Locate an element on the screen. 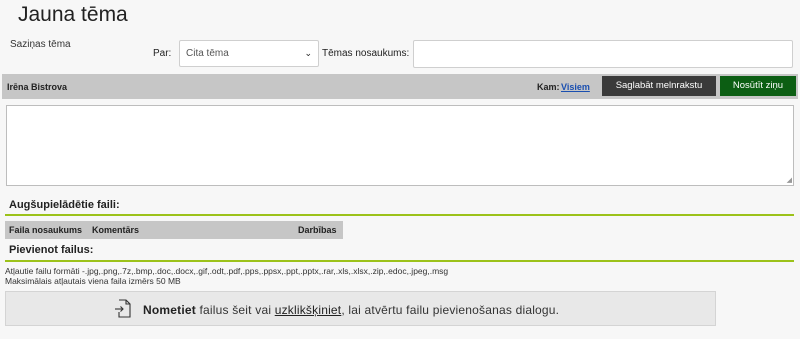 This screenshot has height=339, width=800. add-files-heading: Pievienot failus: is located at coordinates (51, 250).